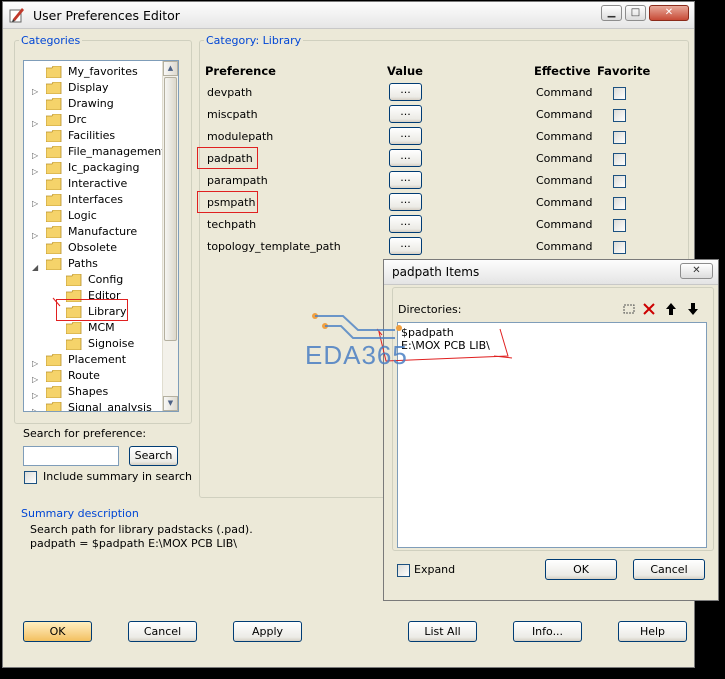 The width and height of the screenshot is (725, 679). I want to click on tree-item-facilities: Facilities, so click(96, 136).